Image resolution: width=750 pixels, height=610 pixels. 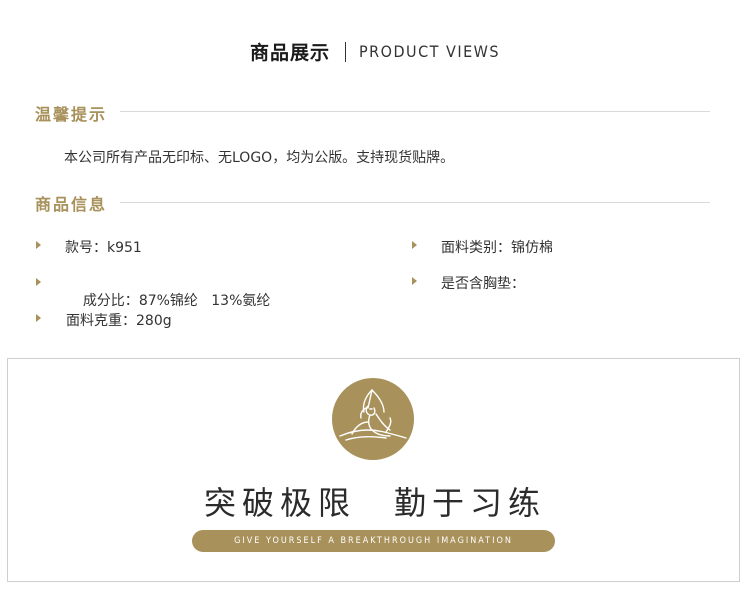 I want to click on slogan-right: 勤于习练, so click(x=470, y=503).